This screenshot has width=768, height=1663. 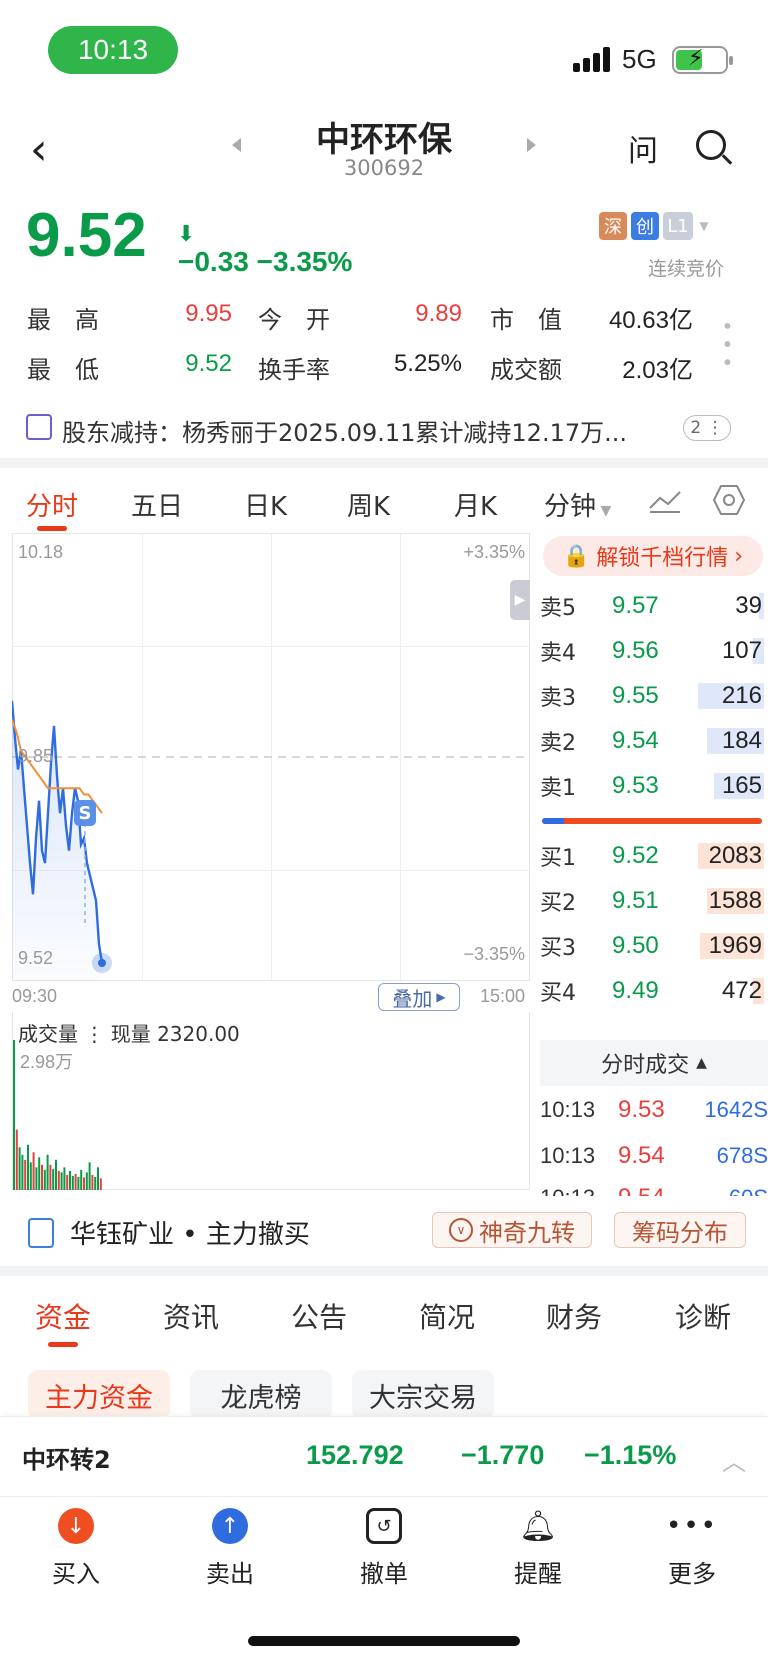 I want to click on trade-volume: 678S, so click(x=742, y=1155).